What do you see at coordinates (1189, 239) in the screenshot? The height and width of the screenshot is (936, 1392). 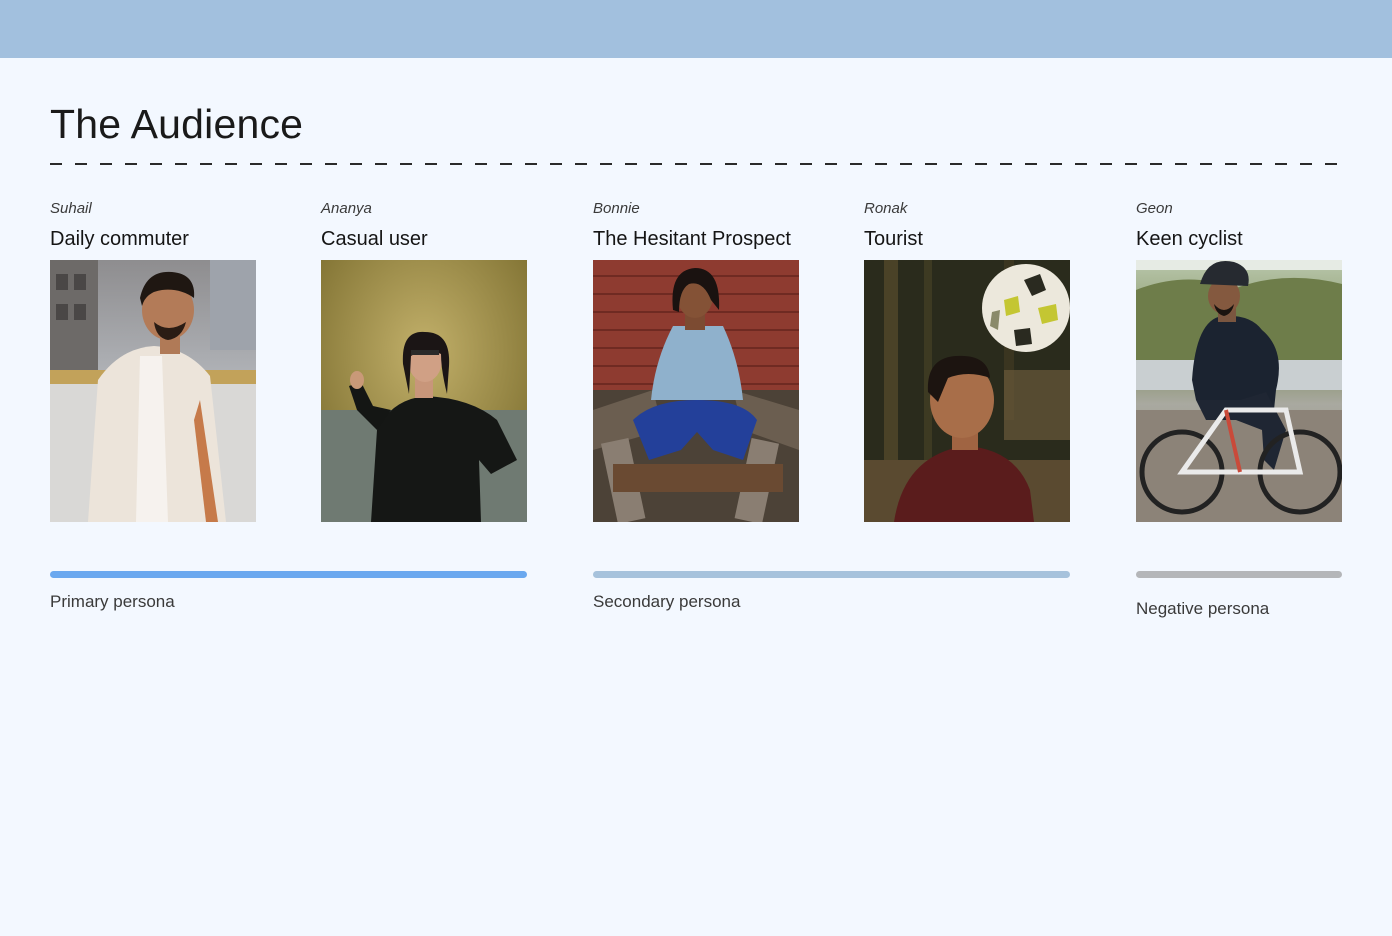 I see `persona-role: Keen cyclist` at bounding box center [1189, 239].